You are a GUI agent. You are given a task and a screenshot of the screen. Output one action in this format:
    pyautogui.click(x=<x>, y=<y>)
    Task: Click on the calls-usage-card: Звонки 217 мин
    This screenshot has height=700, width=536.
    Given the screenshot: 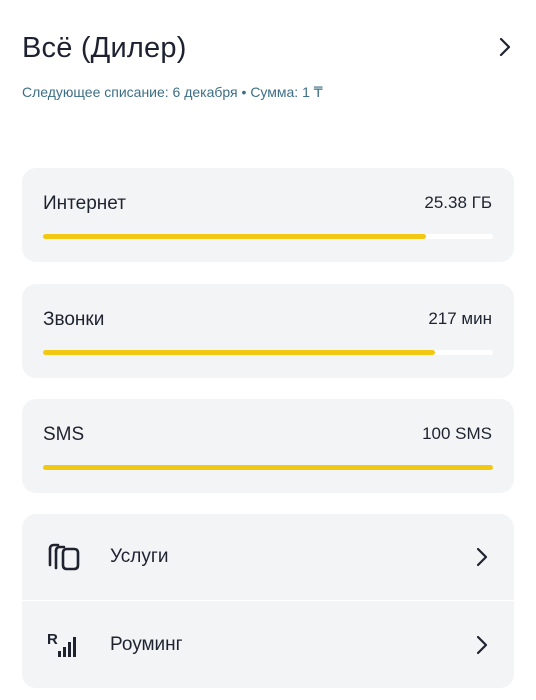 What is the action you would take?
    pyautogui.click(x=268, y=331)
    